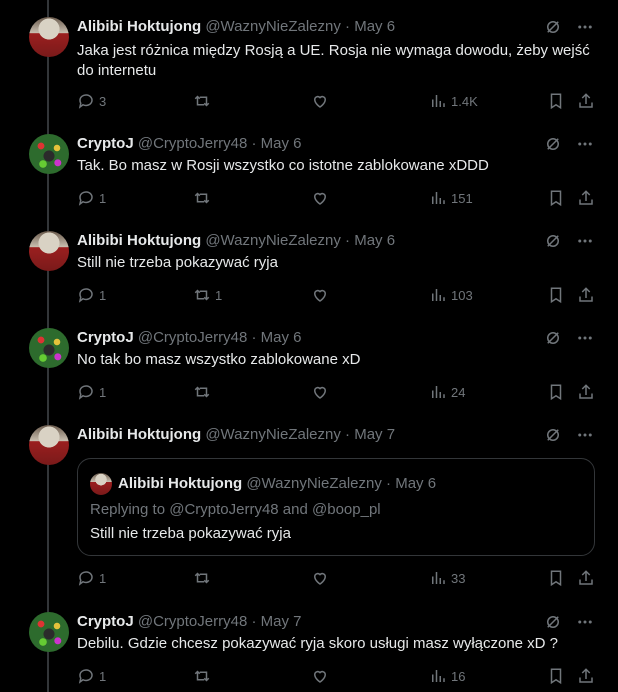  Describe the element at coordinates (458, 578) in the screenshot. I see `views-count: 33` at that location.